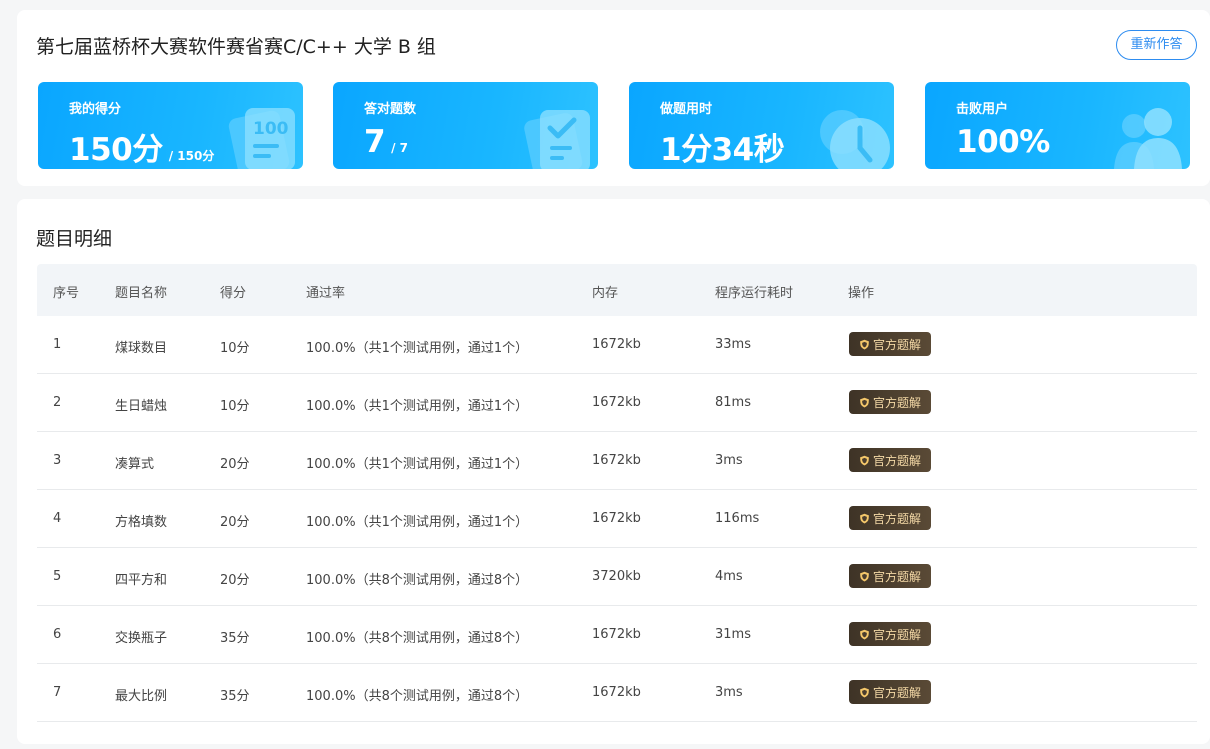 The width and height of the screenshot is (1210, 749). Describe the element at coordinates (733, 344) in the screenshot. I see `runtime: 33ms` at that location.